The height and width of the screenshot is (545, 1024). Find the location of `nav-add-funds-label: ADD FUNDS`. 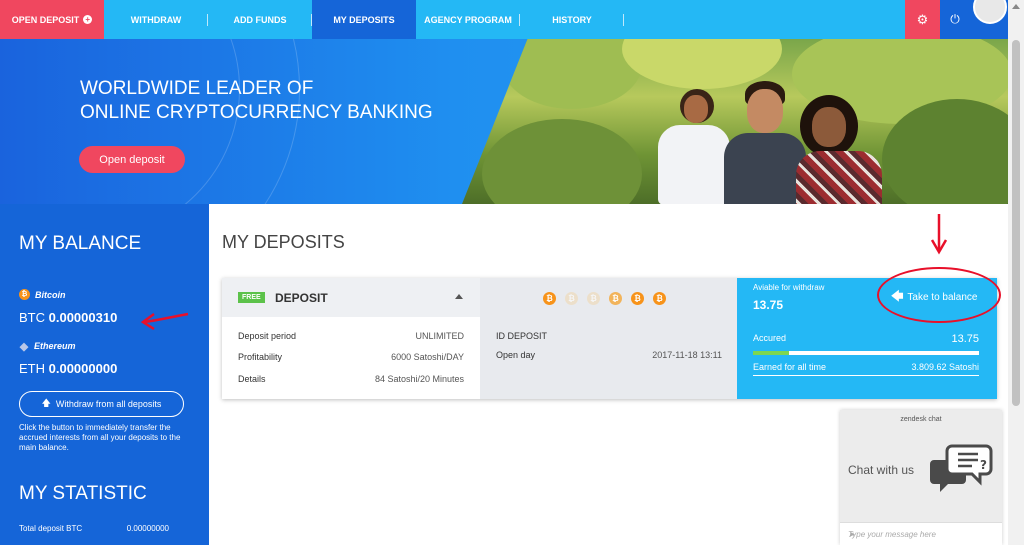

nav-add-funds-label: ADD FUNDS is located at coordinates (260, 19).